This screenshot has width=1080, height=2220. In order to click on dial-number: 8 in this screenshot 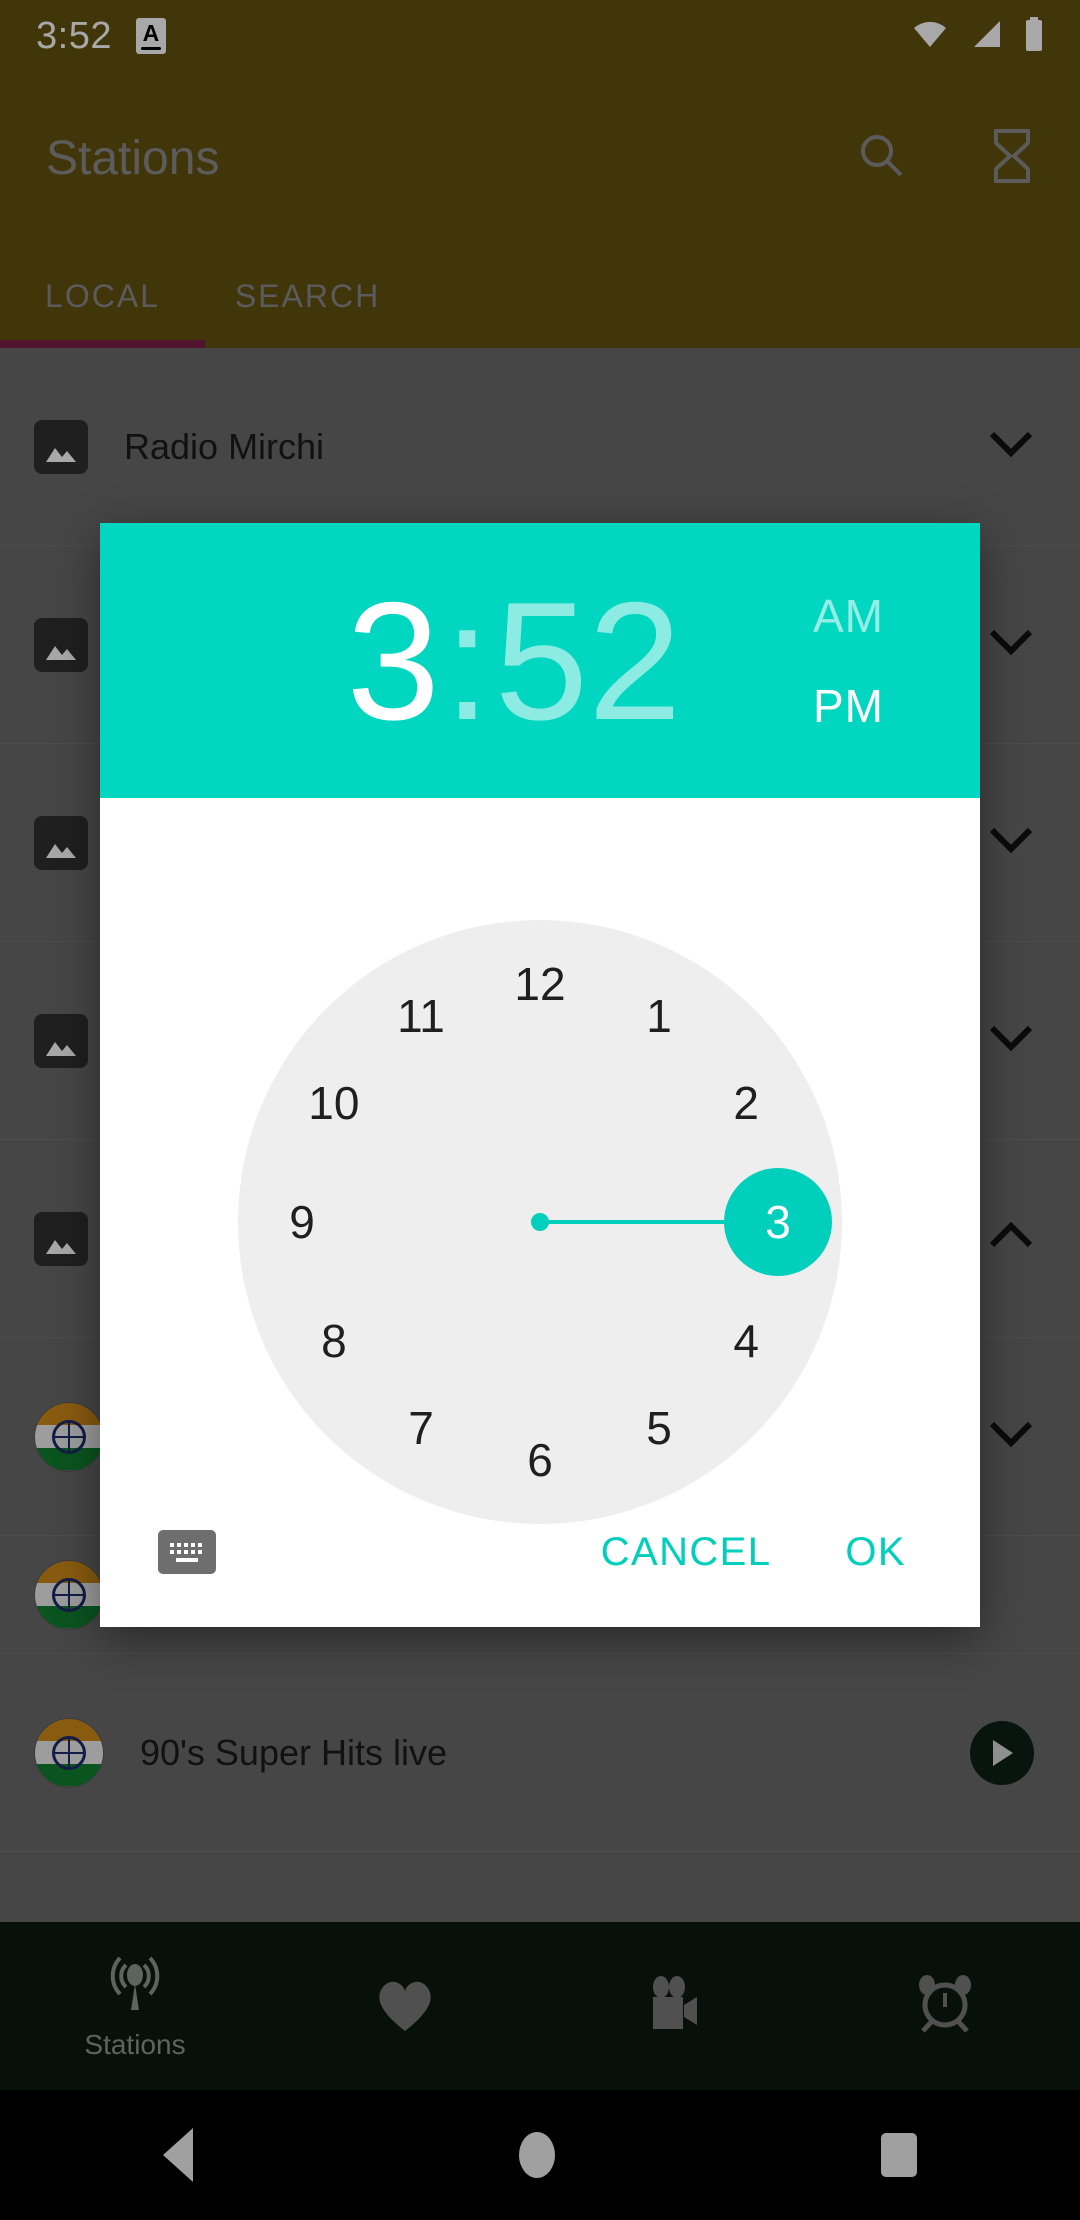, I will do `click(334, 1341)`.